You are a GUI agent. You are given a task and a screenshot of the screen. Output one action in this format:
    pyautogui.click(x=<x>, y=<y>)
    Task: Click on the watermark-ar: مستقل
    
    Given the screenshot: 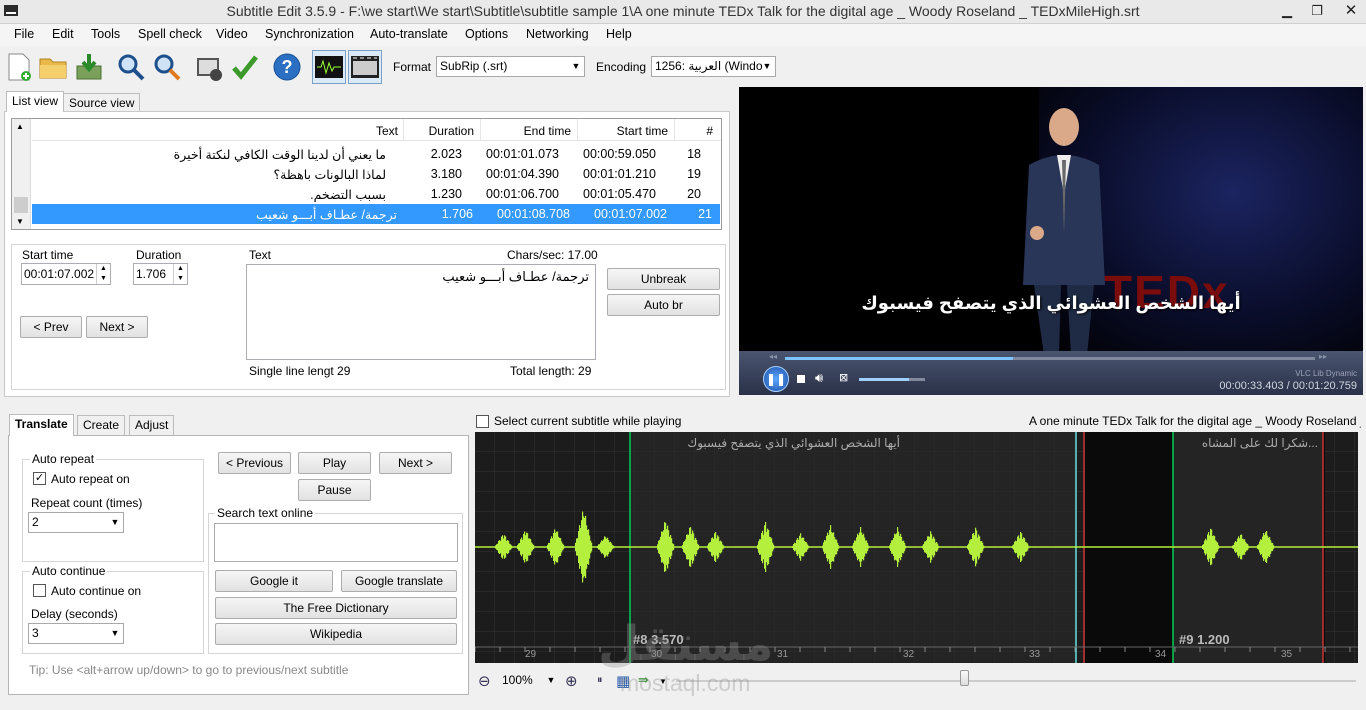 What is the action you would take?
    pyautogui.click(x=686, y=644)
    